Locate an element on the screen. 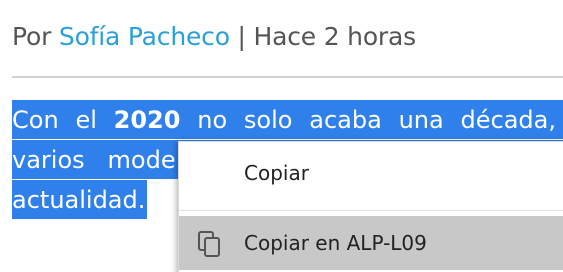 This screenshot has width=563, height=272. word: actualidad. is located at coordinates (79, 200).